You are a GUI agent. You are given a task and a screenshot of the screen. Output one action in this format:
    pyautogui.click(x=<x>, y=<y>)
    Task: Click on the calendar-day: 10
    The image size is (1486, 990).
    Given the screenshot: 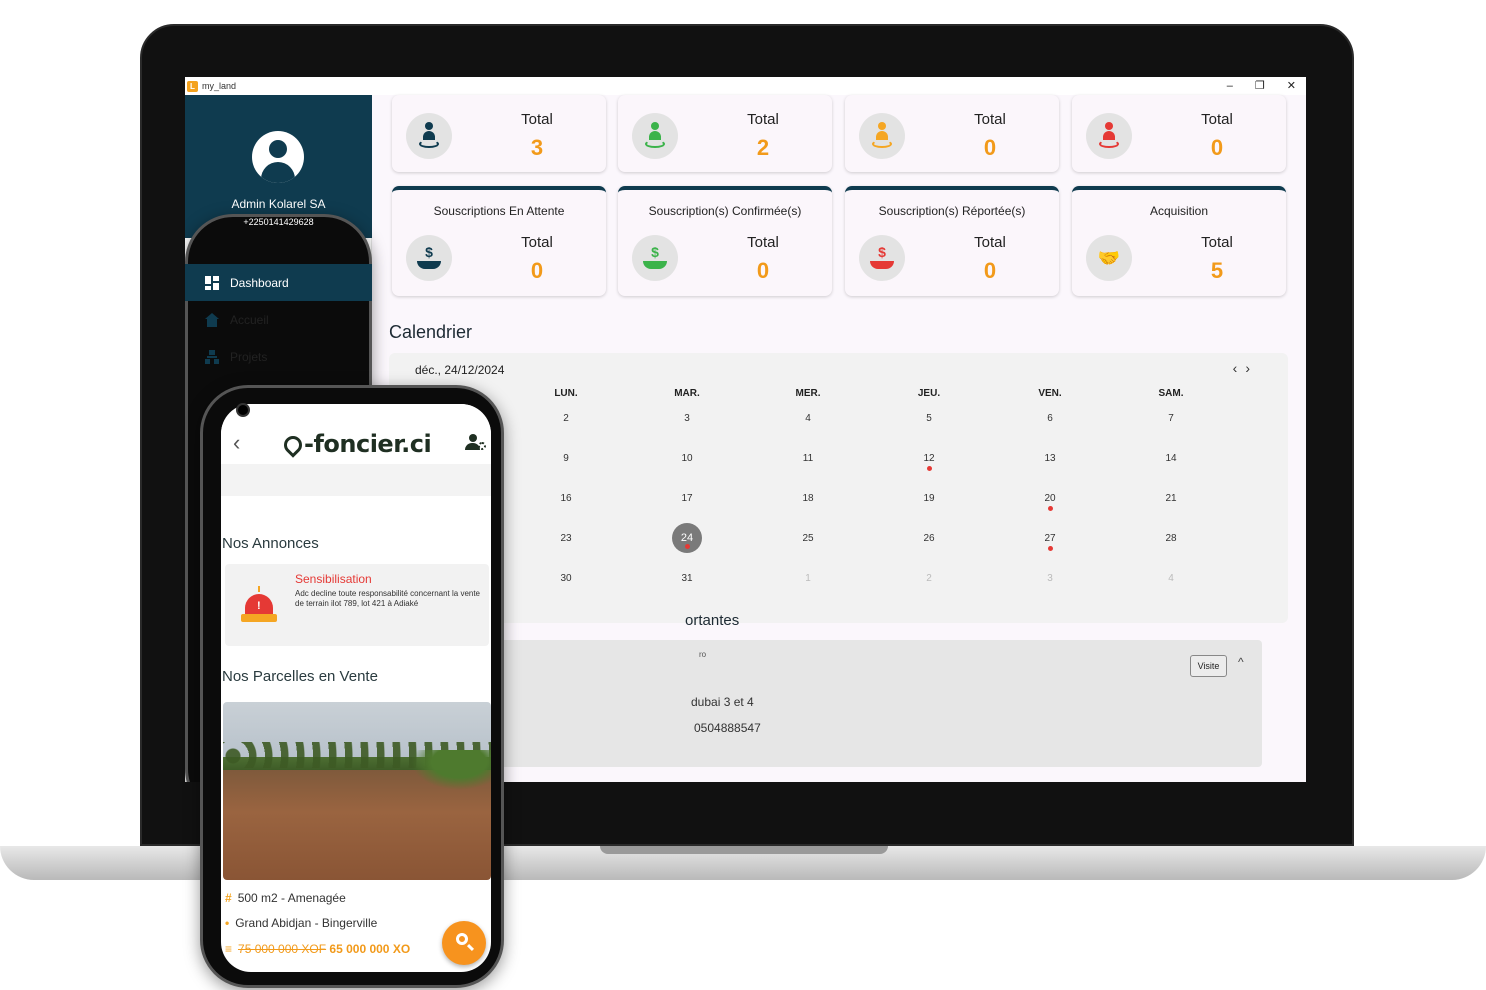 What is the action you would take?
    pyautogui.click(x=687, y=458)
    